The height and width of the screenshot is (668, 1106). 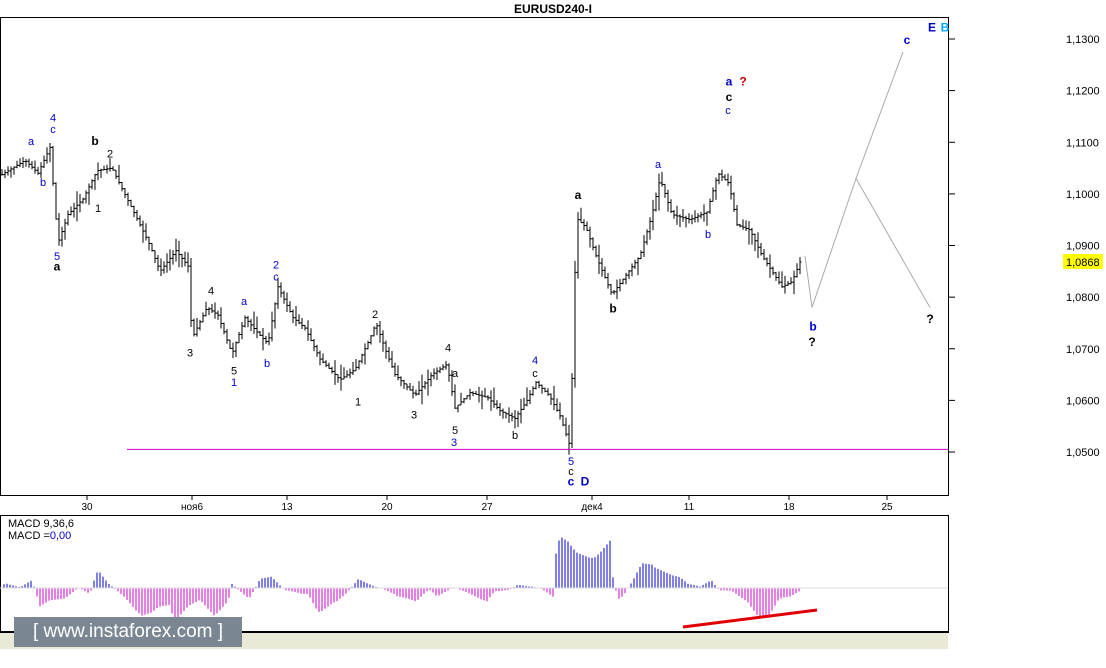 What do you see at coordinates (1082, 143) in the screenshot?
I see `price-tick-label: 1,1100` at bounding box center [1082, 143].